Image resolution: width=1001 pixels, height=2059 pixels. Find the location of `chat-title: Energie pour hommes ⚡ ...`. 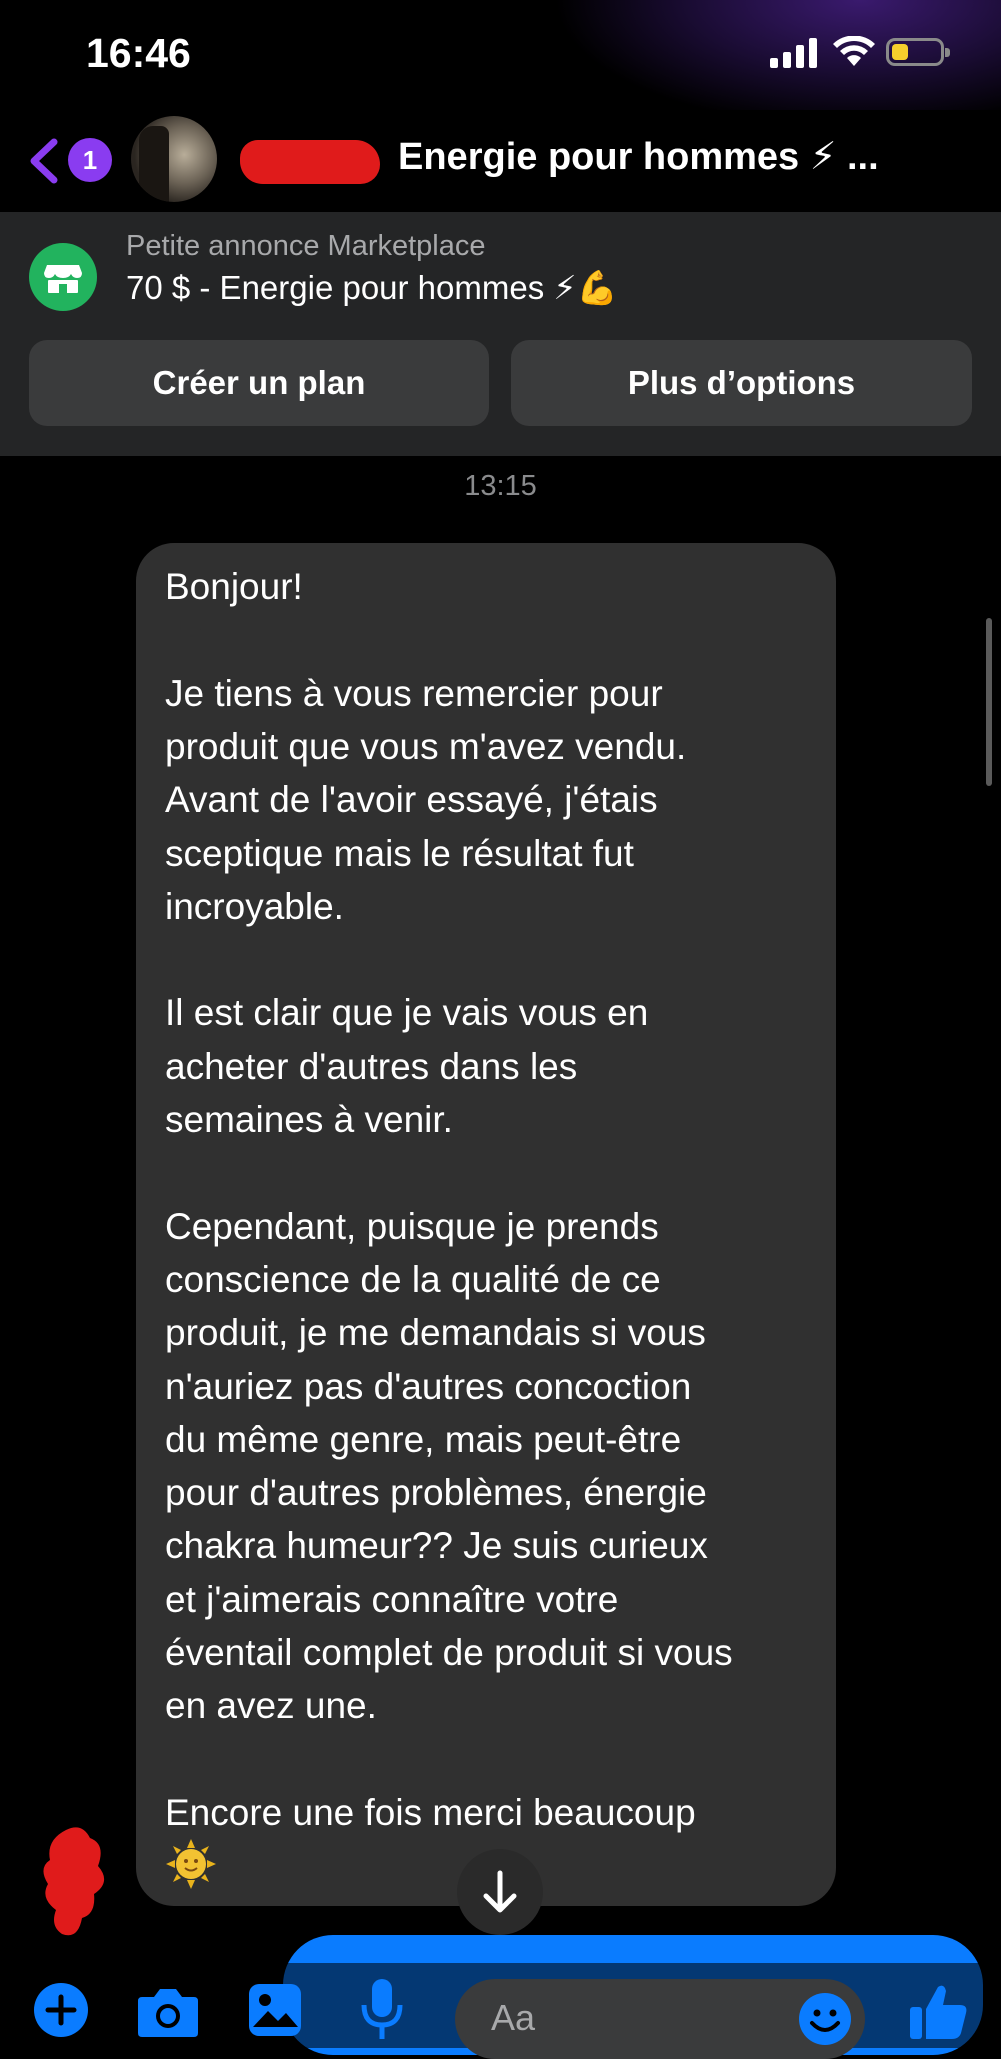

chat-title: Energie pour hommes ⚡ ... is located at coordinates (638, 156).